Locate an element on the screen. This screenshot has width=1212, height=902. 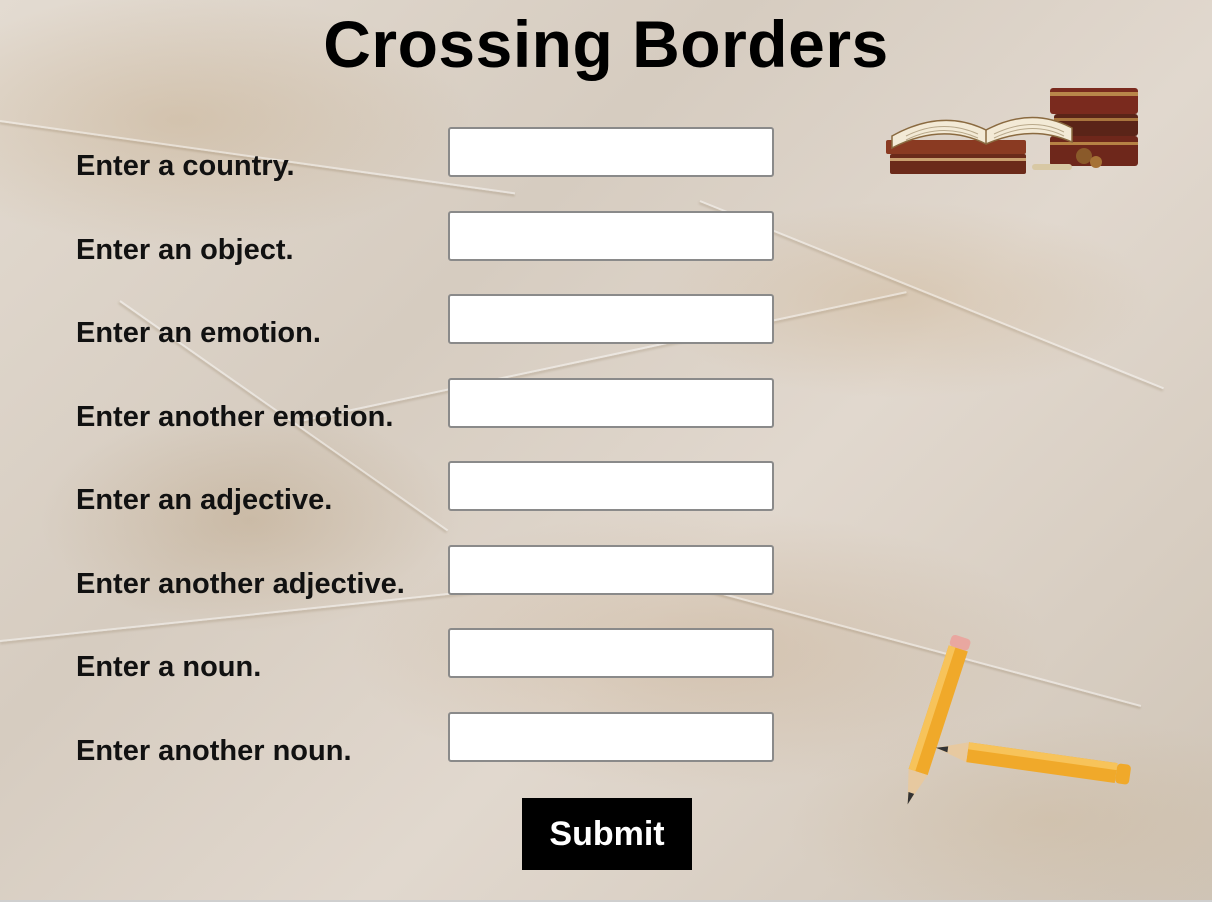
noun-label: Enter a noun. is located at coordinates (169, 667).